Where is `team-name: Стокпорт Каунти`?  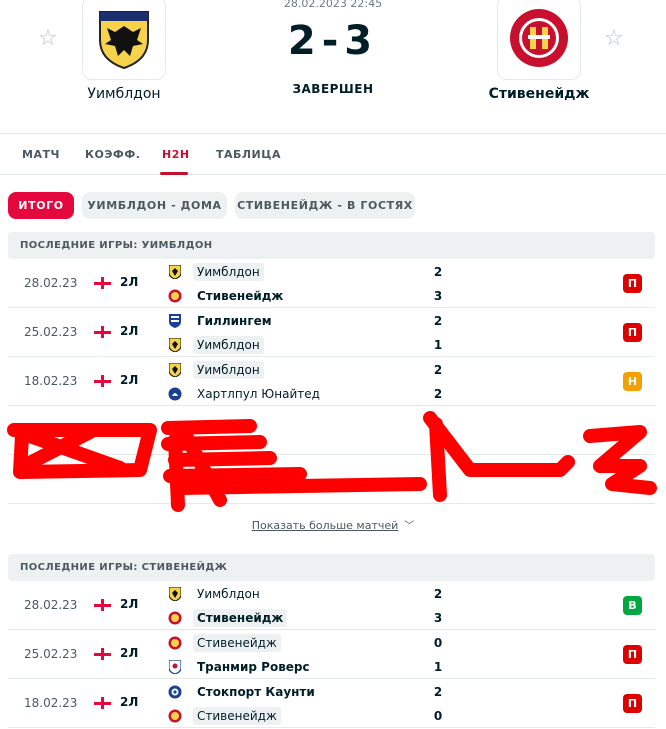
team-name: Стокпорт Каунти is located at coordinates (256, 692).